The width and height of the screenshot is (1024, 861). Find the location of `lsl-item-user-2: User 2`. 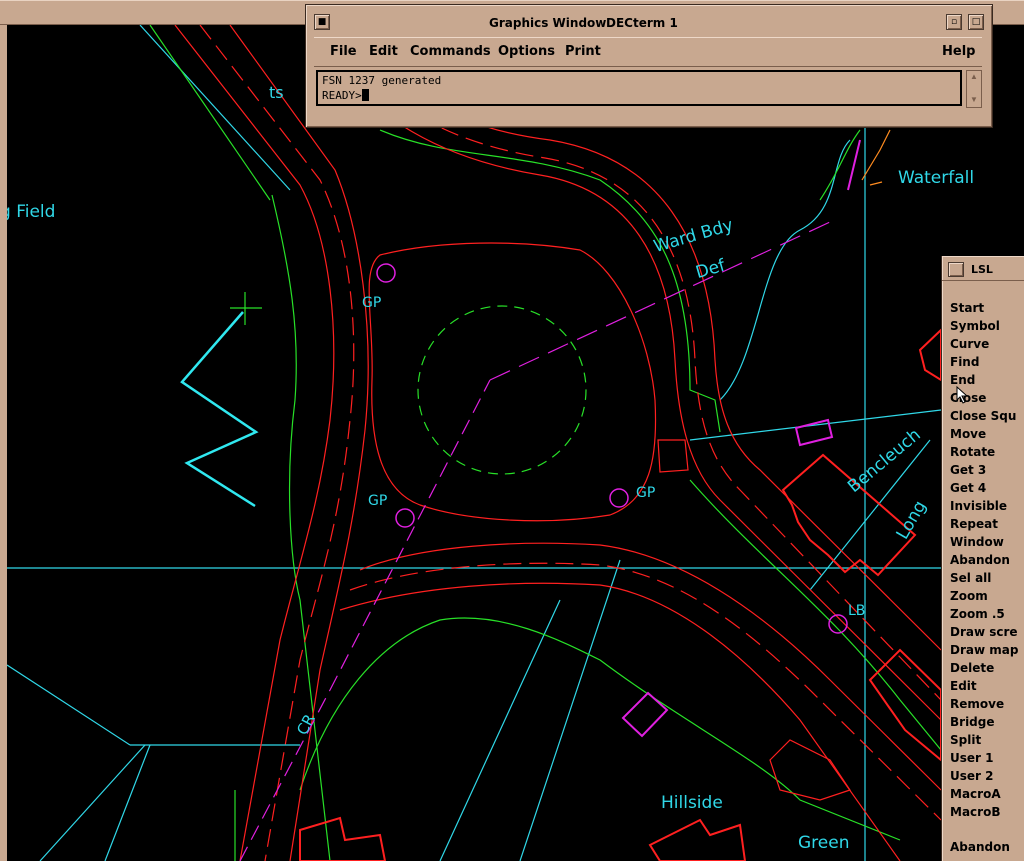

lsl-item-user-2: User 2 is located at coordinates (986, 776).